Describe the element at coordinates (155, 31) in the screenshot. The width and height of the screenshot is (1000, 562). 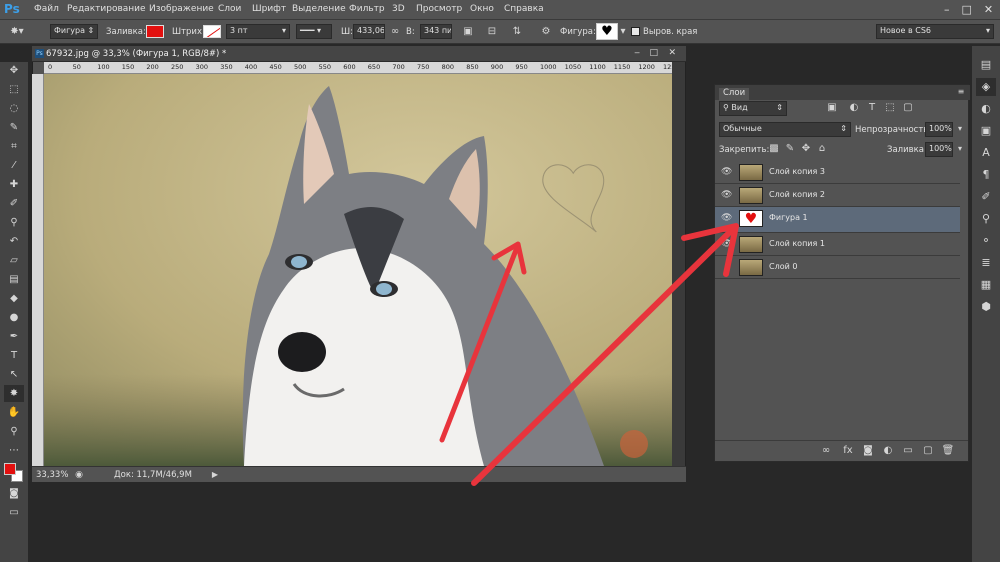
I see `fill-color-swatch` at that location.